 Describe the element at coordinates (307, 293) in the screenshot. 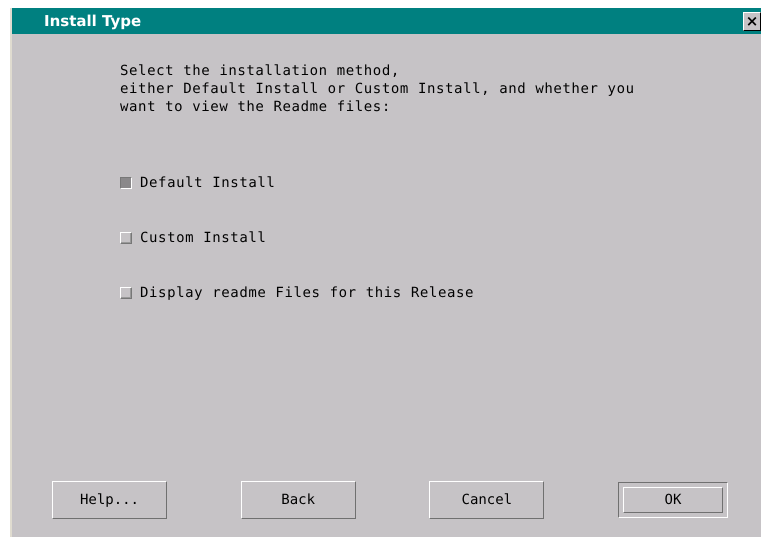

I see `option-label: Display readme Files for this Release` at that location.